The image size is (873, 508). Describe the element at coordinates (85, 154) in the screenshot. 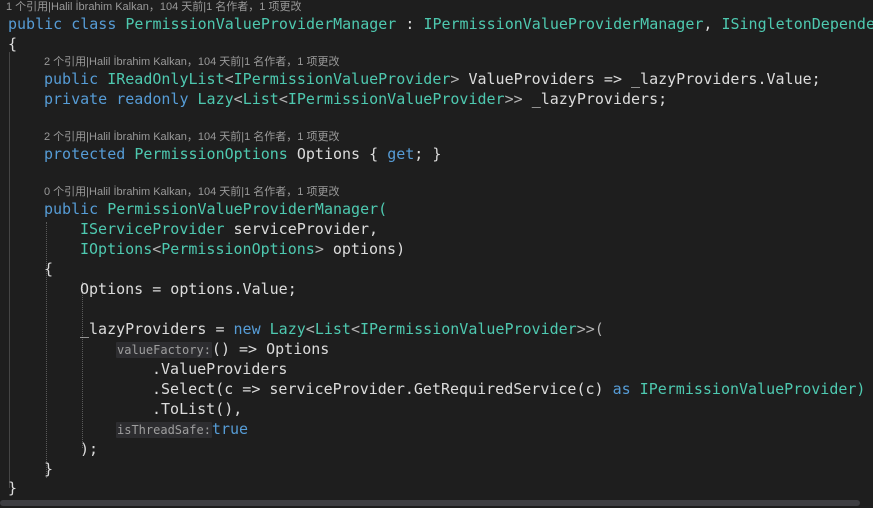

I see `keyword-protected: protected` at that location.